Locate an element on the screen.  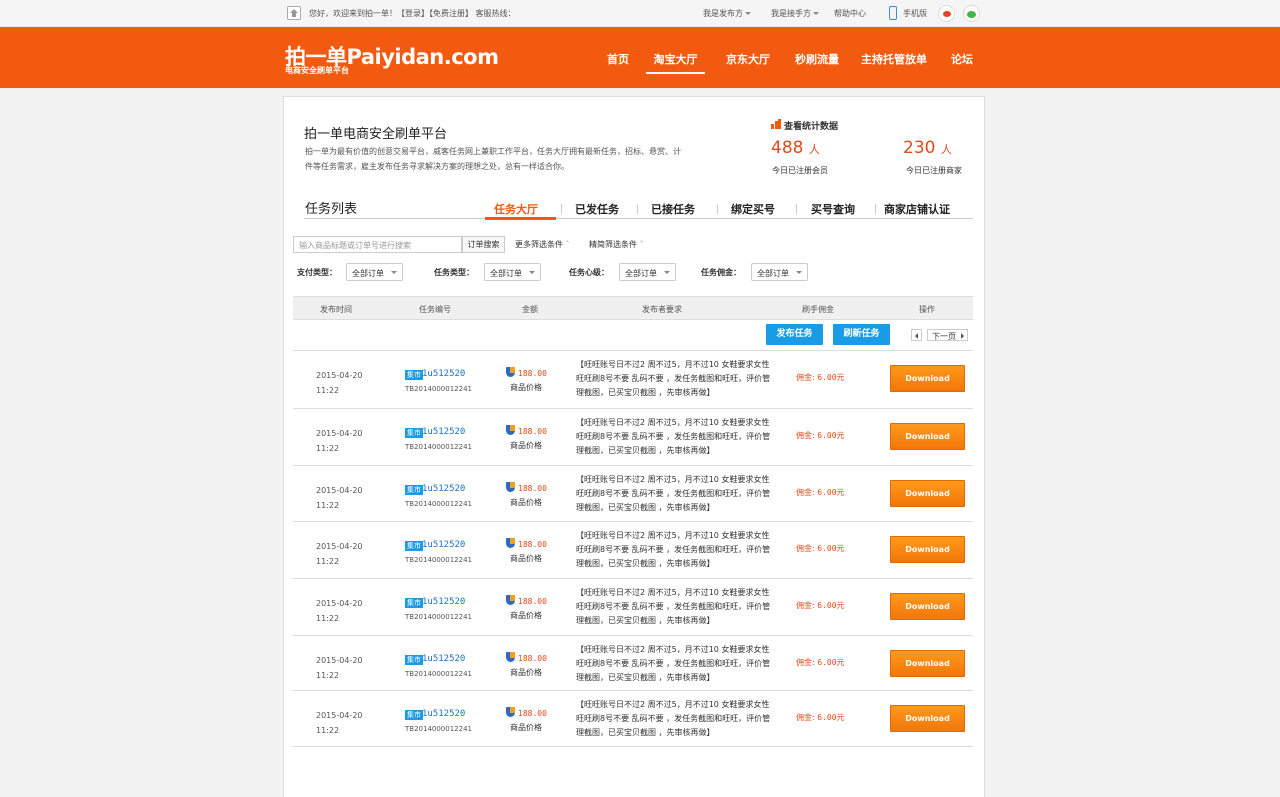
wechat-icon is located at coordinates (971, 13).